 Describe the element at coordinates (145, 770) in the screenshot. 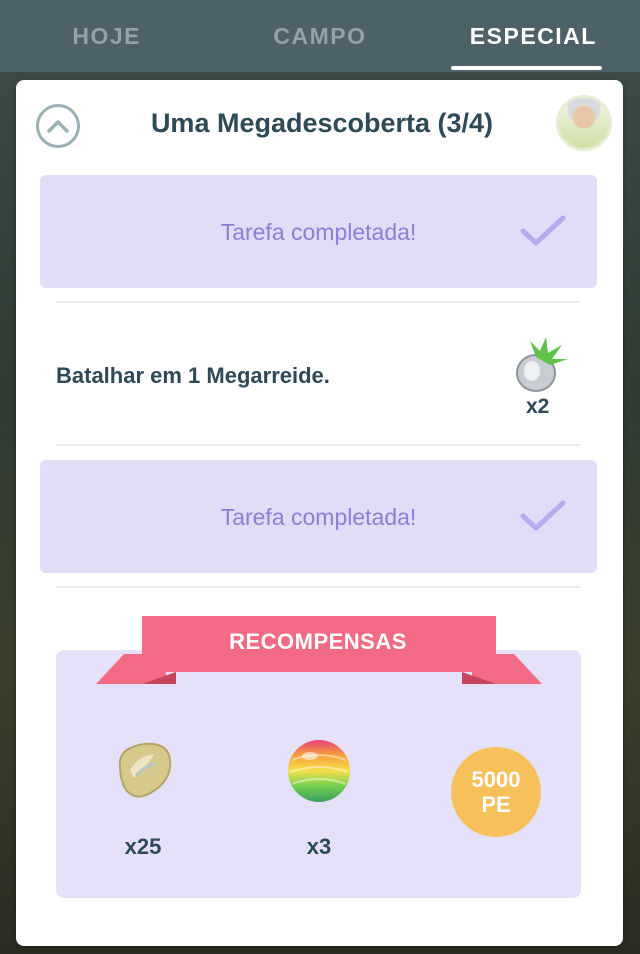

I see `rare-candy-icon` at that location.